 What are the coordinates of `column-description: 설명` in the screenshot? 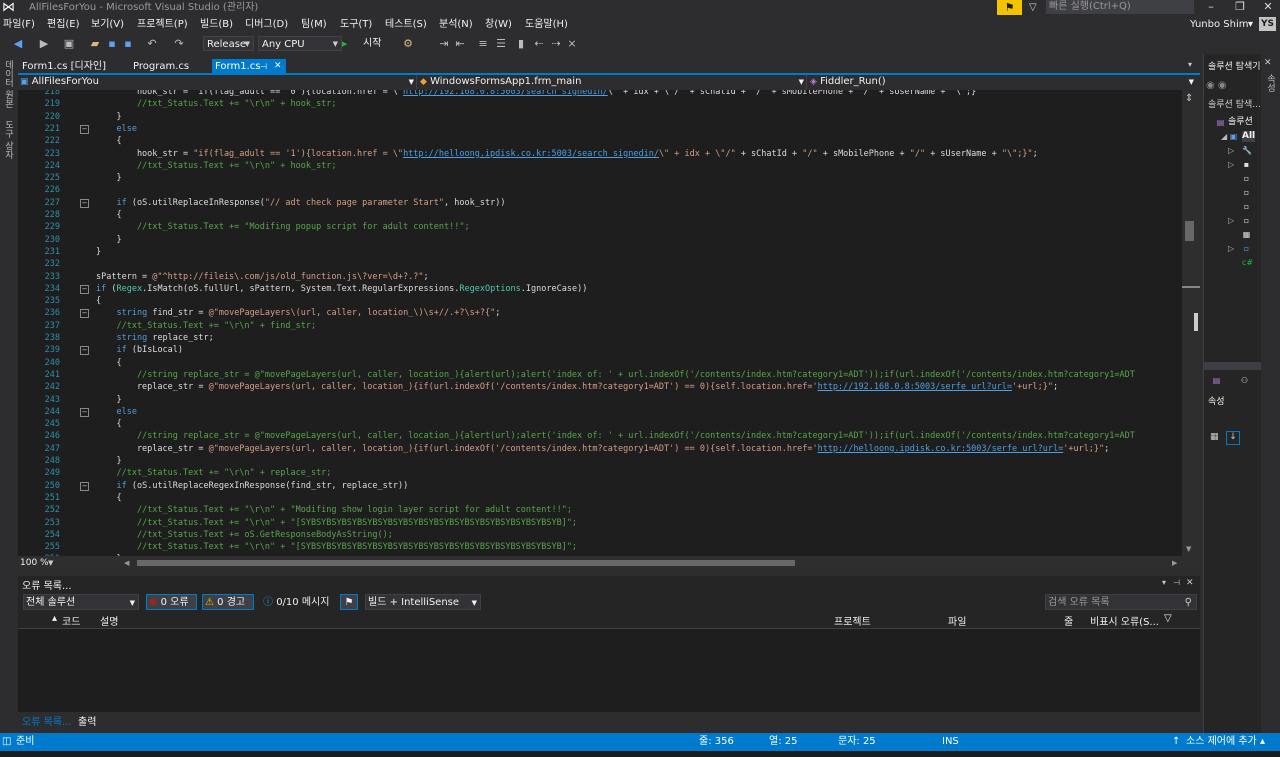 It's located at (109, 620).